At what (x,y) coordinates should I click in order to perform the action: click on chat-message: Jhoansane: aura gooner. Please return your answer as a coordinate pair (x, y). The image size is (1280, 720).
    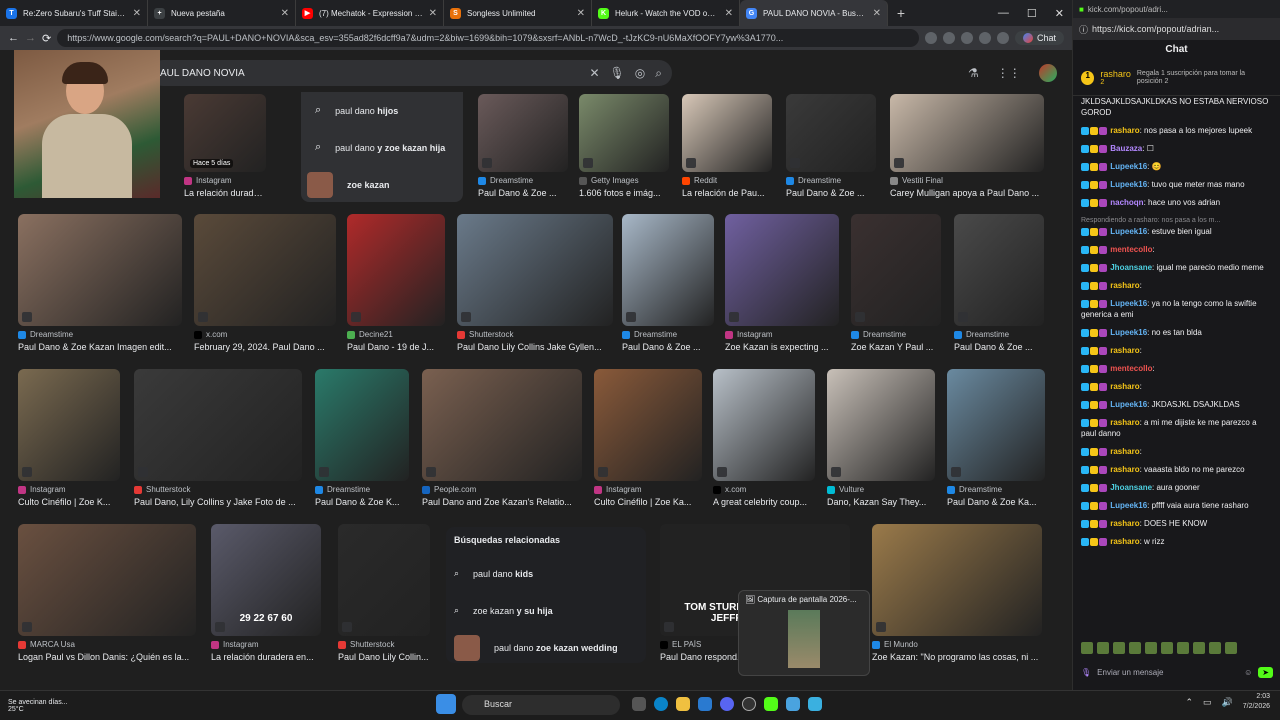
    Looking at the image, I should click on (1176, 487).